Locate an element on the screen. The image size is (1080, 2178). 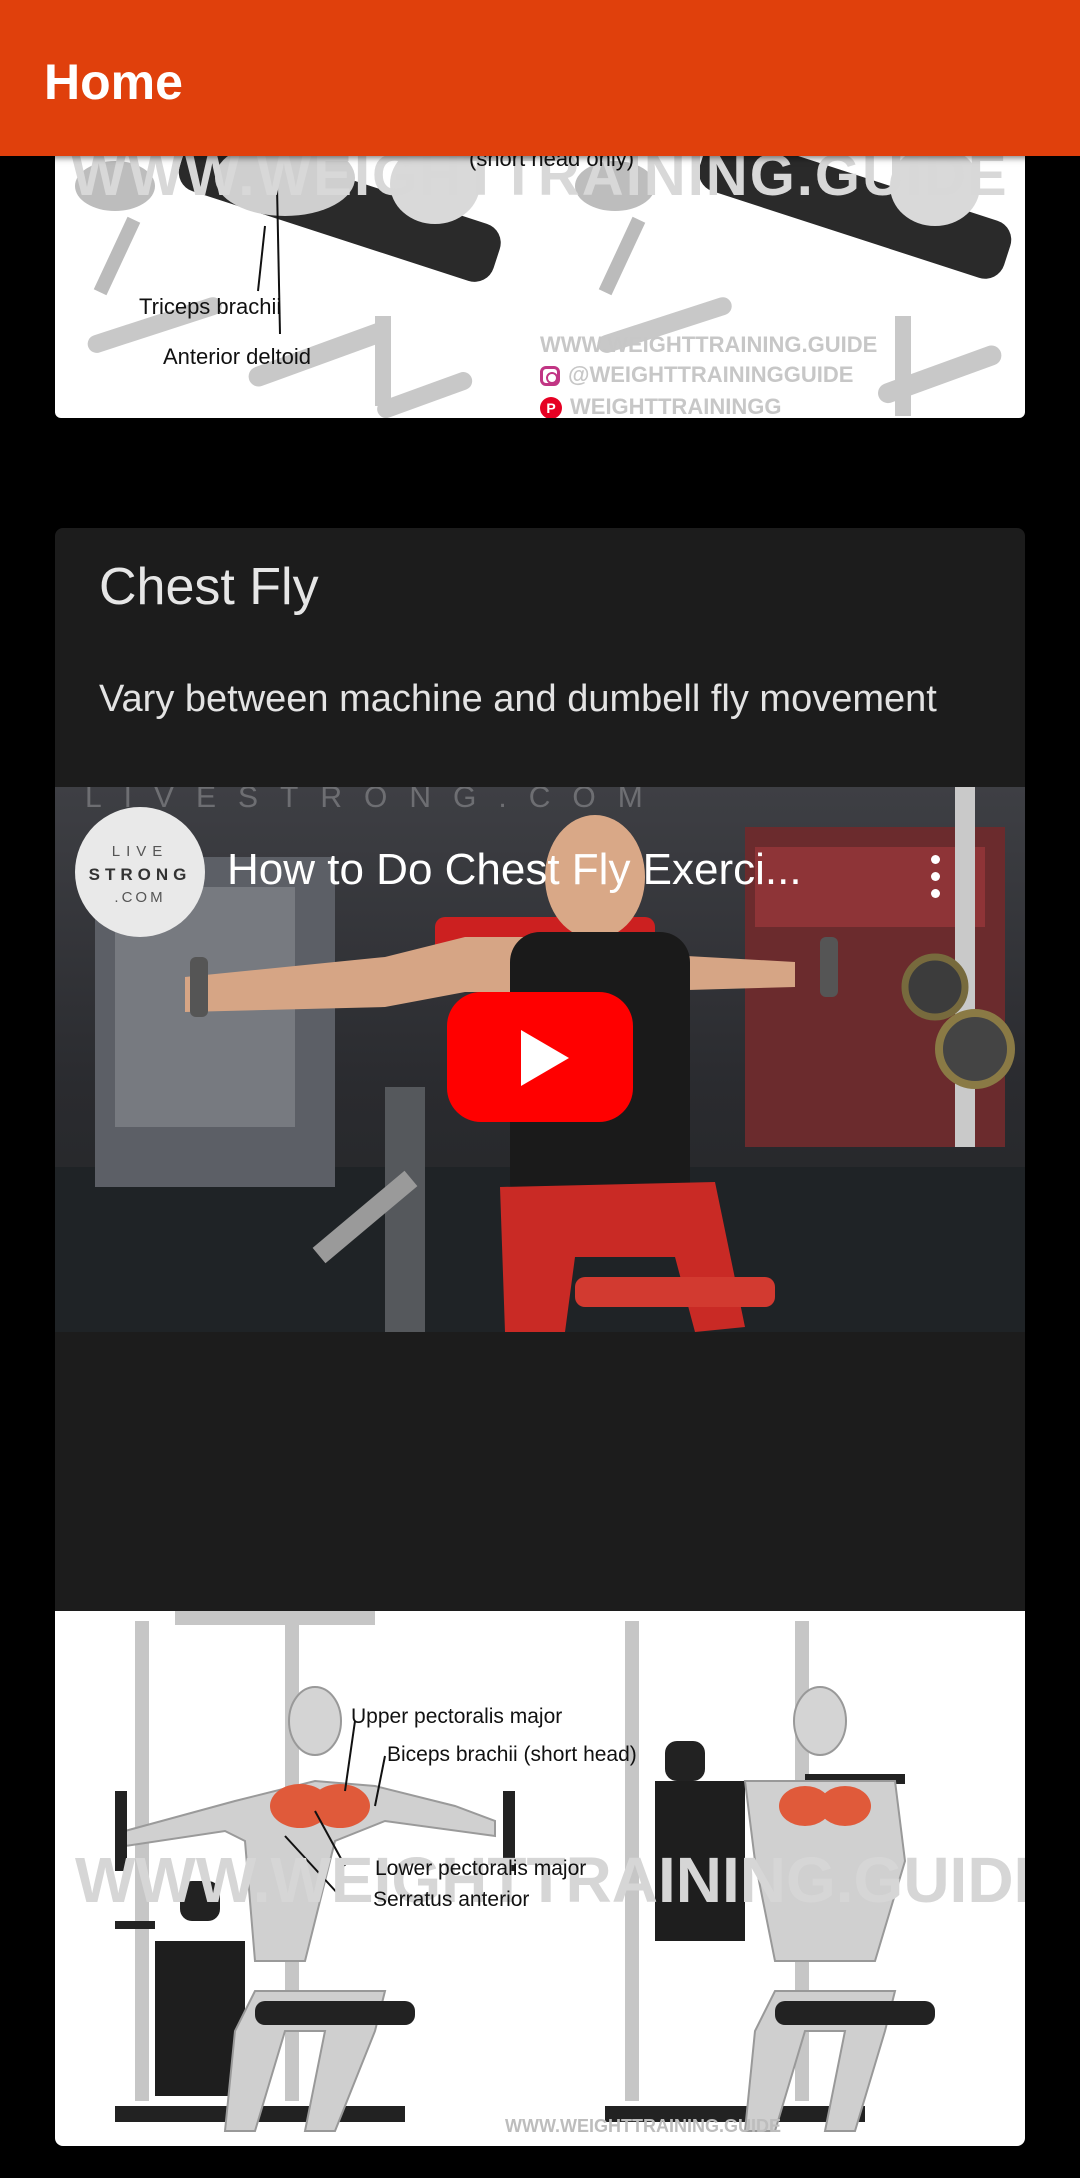
logo-line: LIVE is located at coordinates (140, 851).